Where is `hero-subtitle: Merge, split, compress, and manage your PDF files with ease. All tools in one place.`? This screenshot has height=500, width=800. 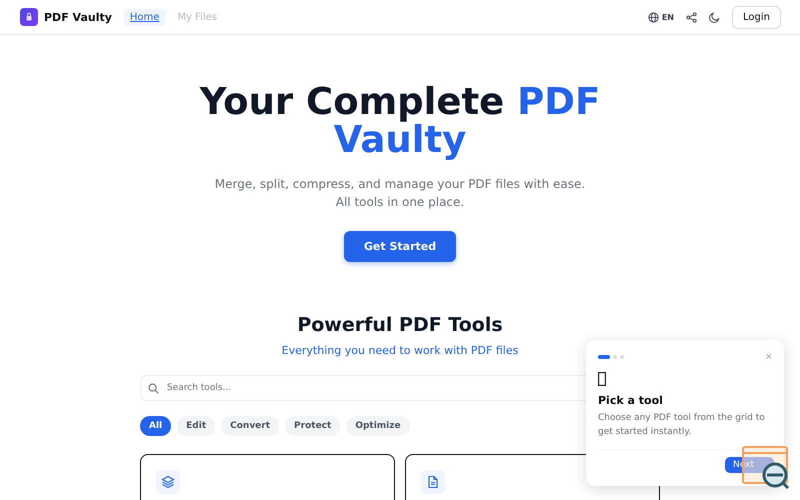
hero-subtitle: Merge, split, compress, and manage your PDF files with ease. All tools in one place. is located at coordinates (400, 193).